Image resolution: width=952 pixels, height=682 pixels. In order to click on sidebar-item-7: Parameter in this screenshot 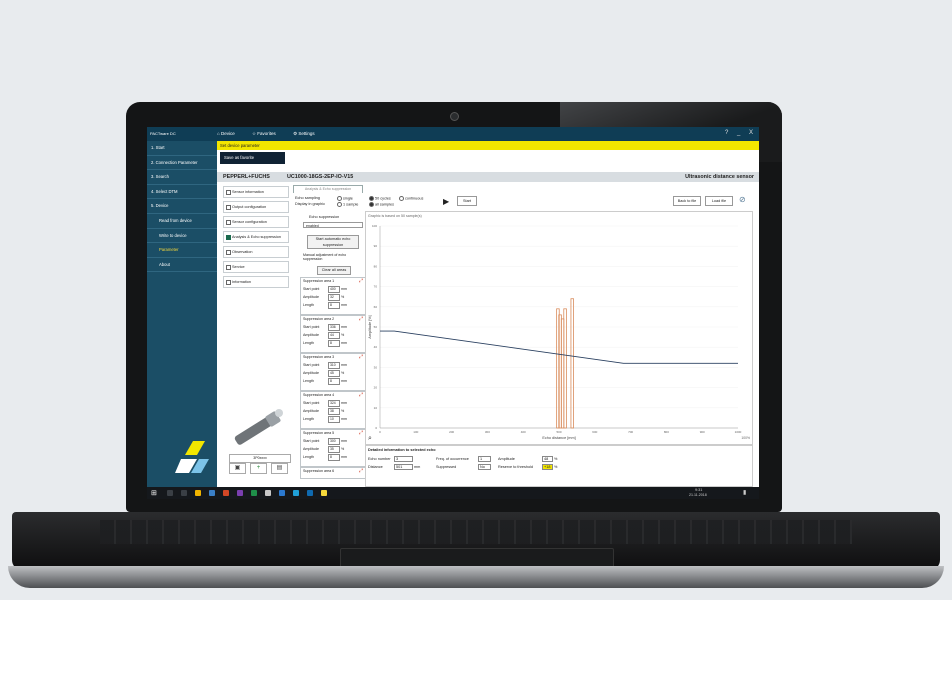, I will do `click(182, 250)`.